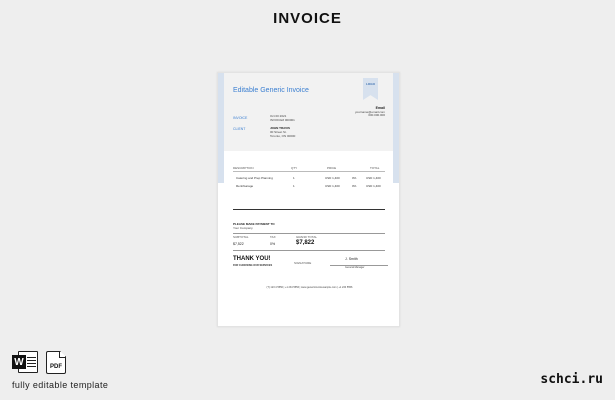 Image resolution: width=615 pixels, height=400 pixels. I want to click on client-city: Toronto, ON 00000, so click(283, 136).